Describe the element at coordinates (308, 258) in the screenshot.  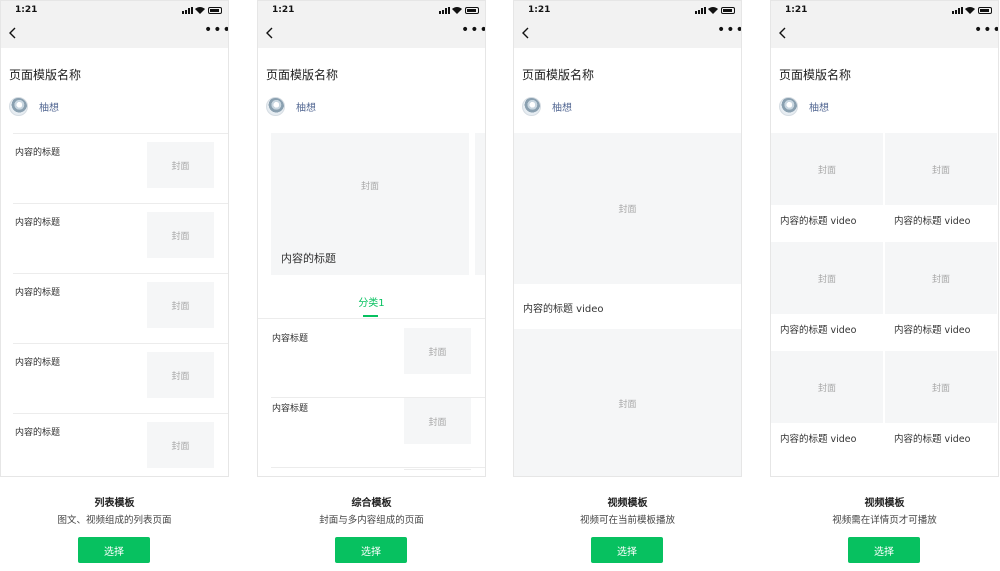
I see `hero-title: 内容的标题` at that location.